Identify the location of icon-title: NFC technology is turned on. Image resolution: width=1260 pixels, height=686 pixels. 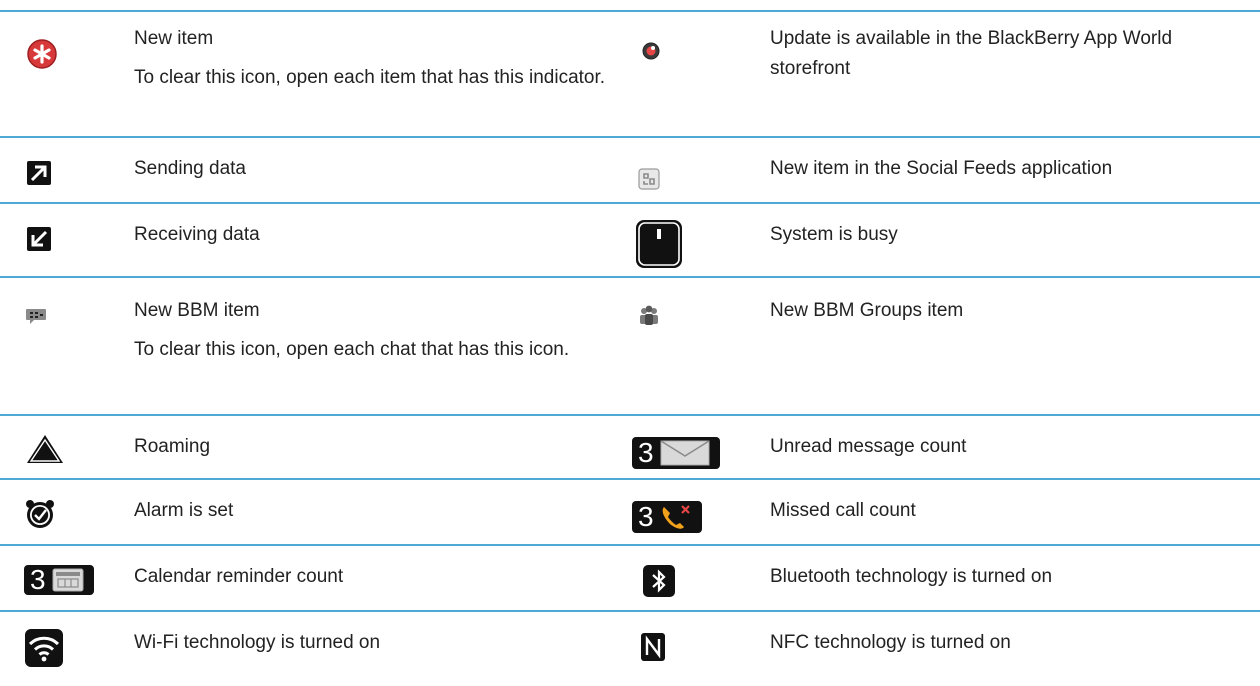
(890, 642).